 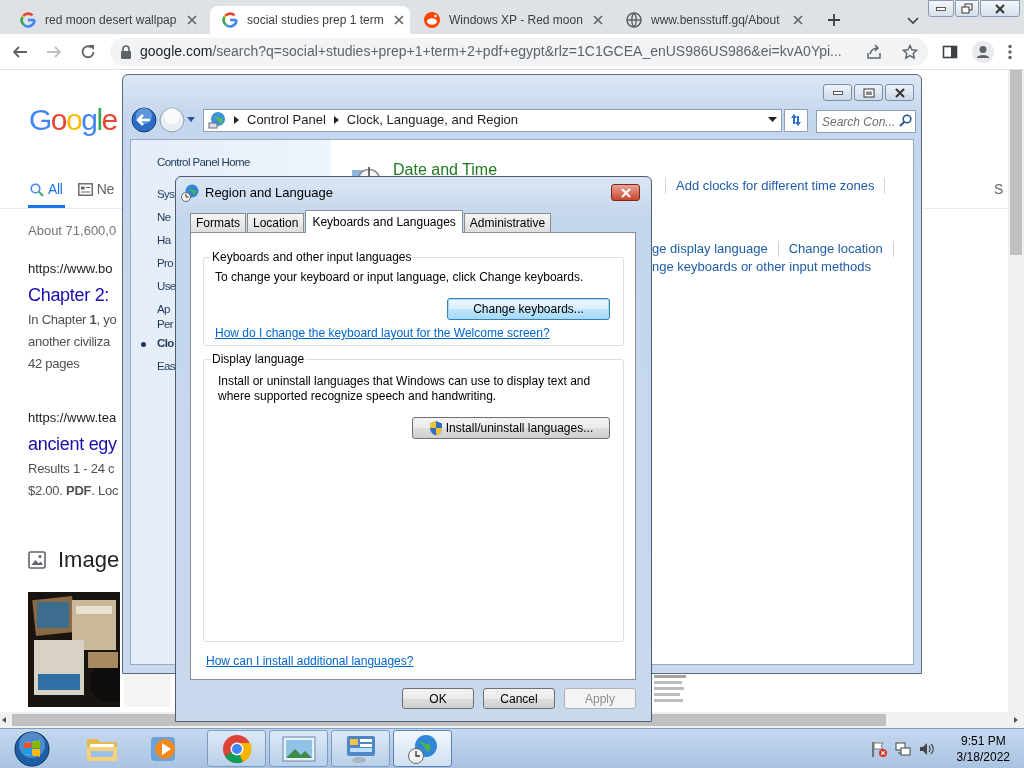 What do you see at coordinates (507, 222) in the screenshot?
I see `dialog-tab: Administrative` at bounding box center [507, 222].